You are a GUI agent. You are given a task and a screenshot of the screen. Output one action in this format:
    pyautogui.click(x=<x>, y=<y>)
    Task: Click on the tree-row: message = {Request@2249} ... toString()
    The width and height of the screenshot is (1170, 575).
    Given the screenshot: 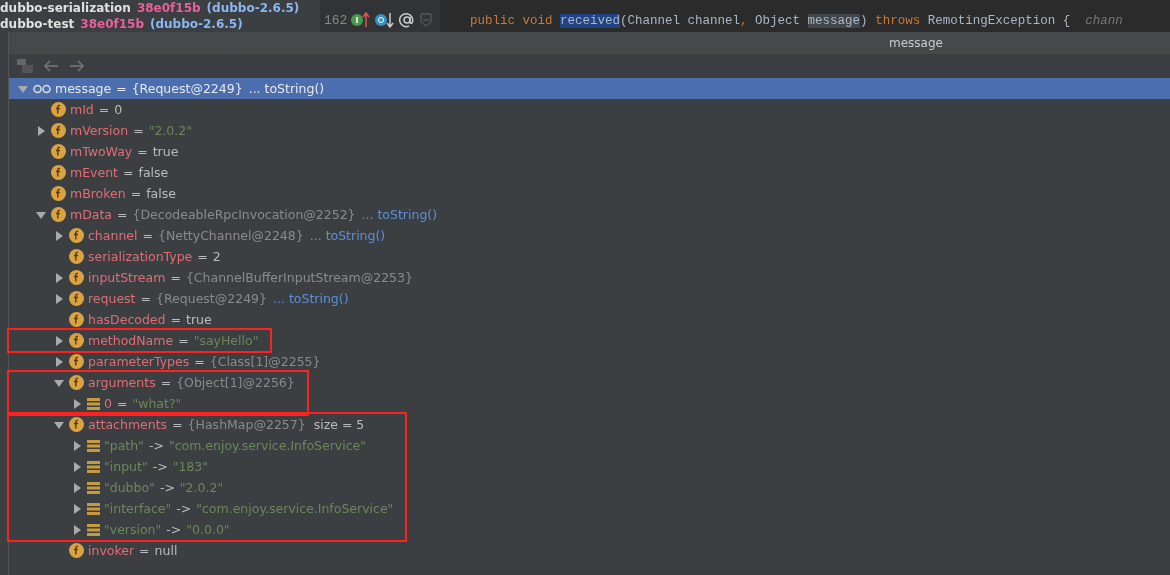 What is the action you would take?
    pyautogui.click(x=589, y=88)
    